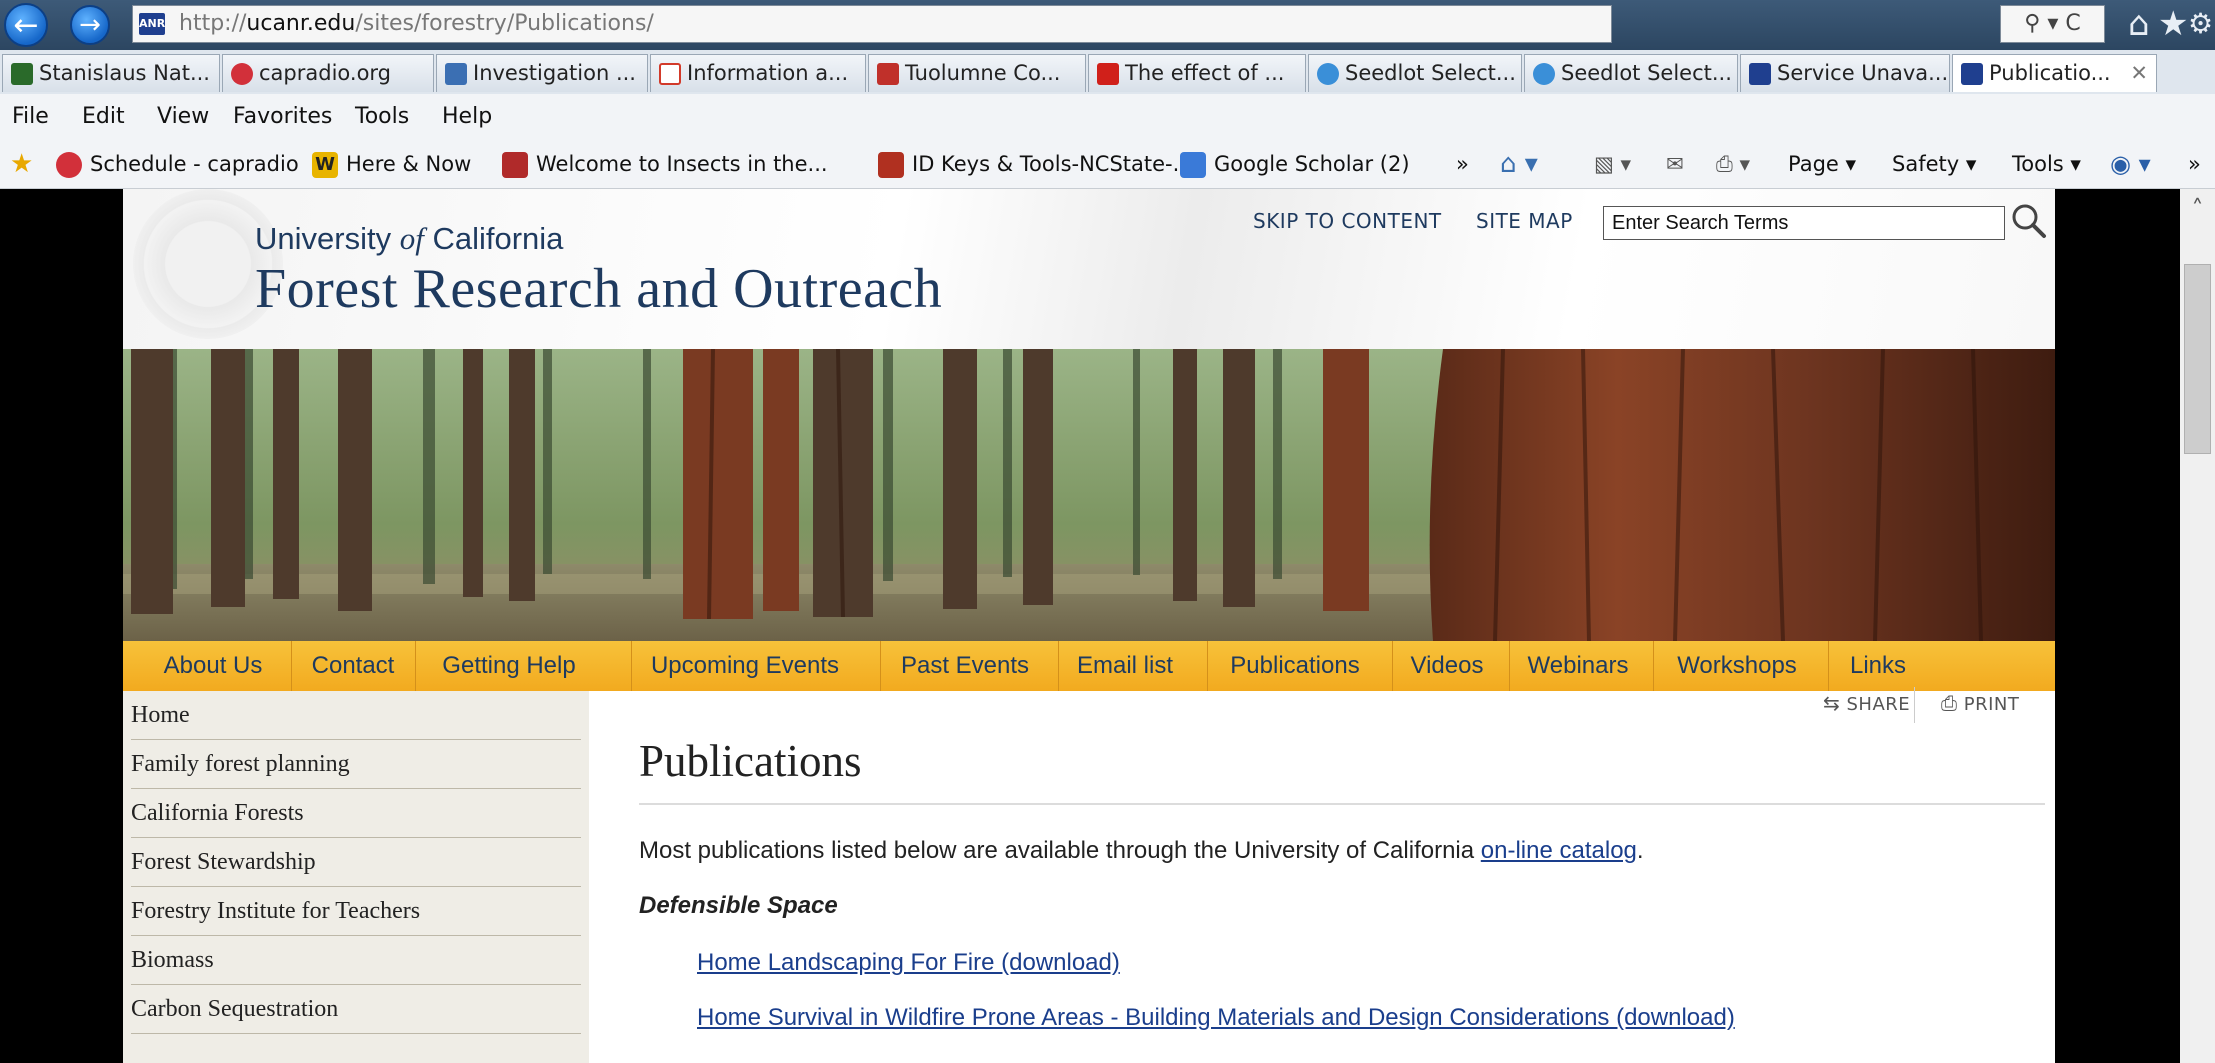  I want to click on address-actions: ⚲ ▾ C, so click(2052, 24).